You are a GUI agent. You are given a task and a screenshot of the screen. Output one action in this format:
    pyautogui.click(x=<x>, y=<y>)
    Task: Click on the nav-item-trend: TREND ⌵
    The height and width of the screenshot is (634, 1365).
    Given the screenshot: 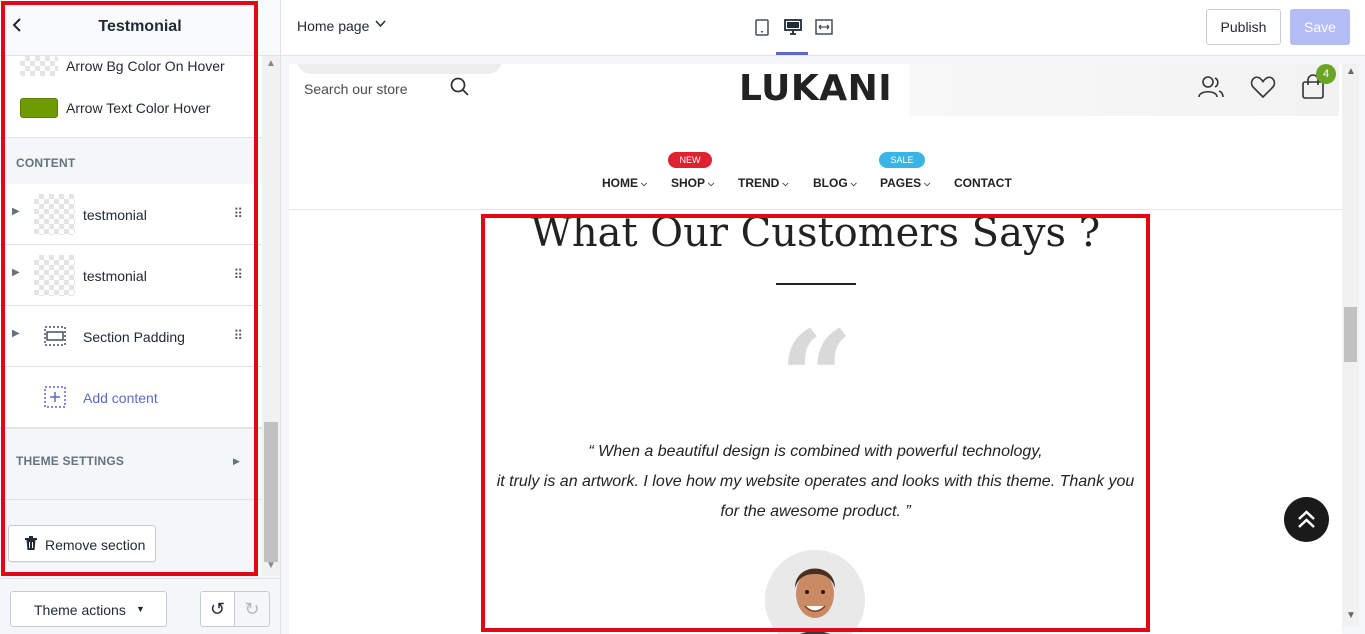 What is the action you would take?
    pyautogui.click(x=763, y=183)
    